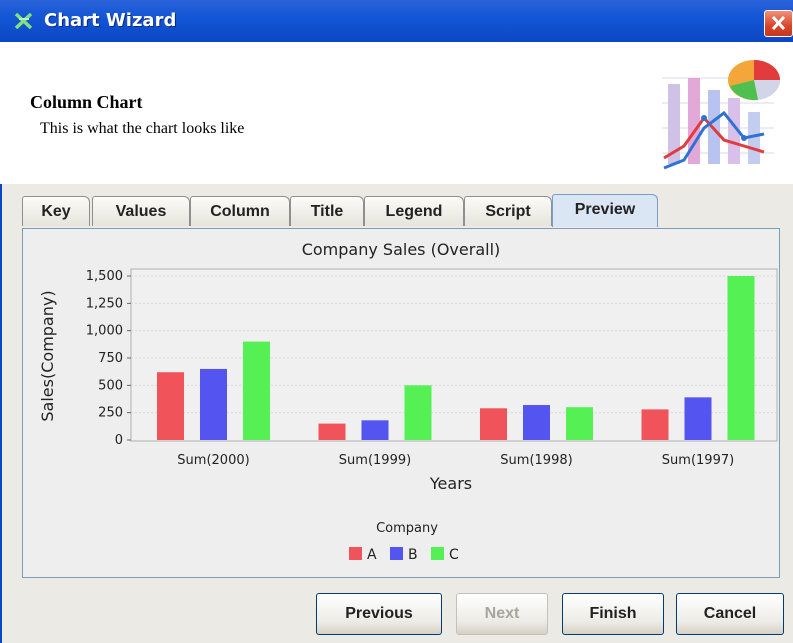  Describe the element at coordinates (104, 276) in the screenshot. I see `y-tick-label: 1,500` at that location.